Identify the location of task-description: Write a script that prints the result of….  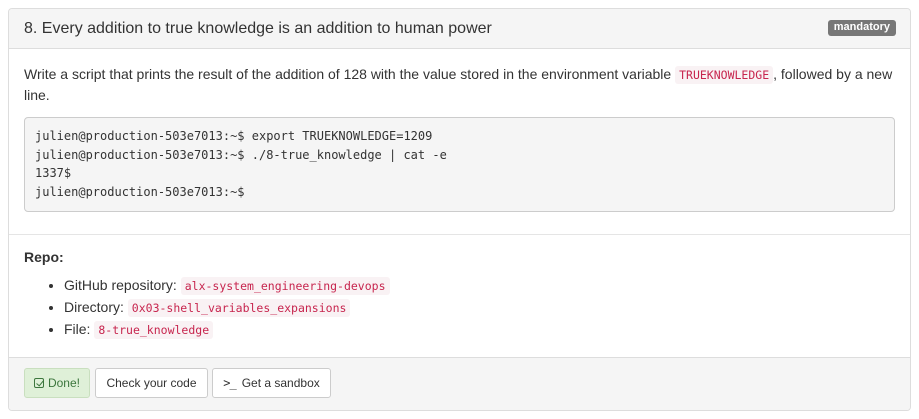
(459, 84).